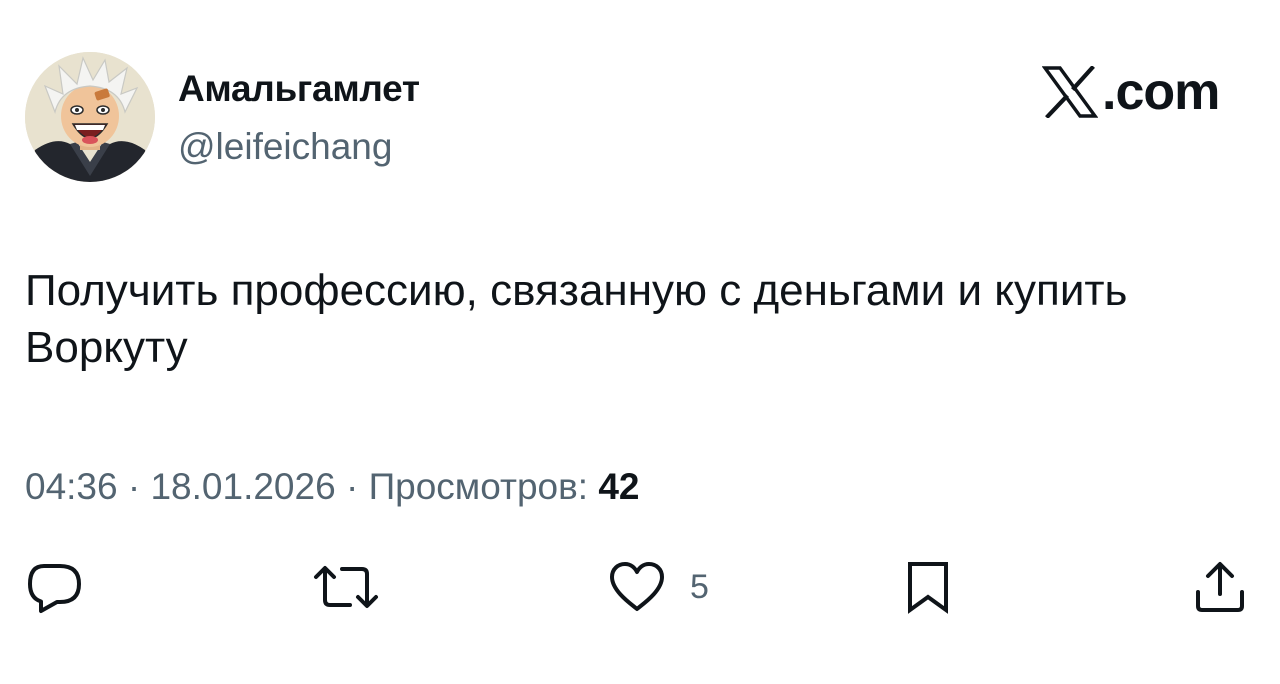  I want to click on bookmark-button, so click(928, 587).